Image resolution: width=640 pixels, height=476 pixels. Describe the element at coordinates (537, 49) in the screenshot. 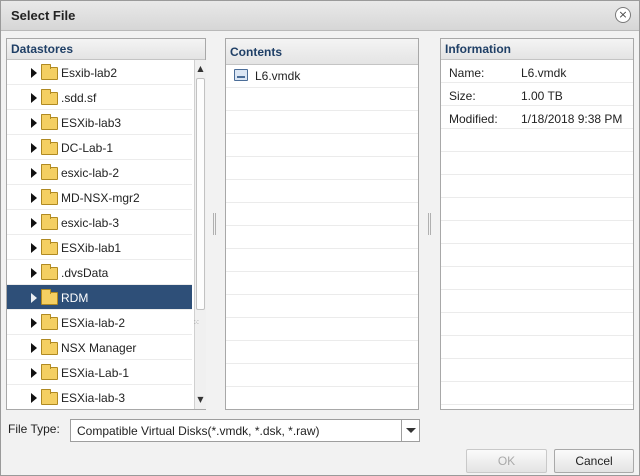

I see `information-header: Information` at that location.